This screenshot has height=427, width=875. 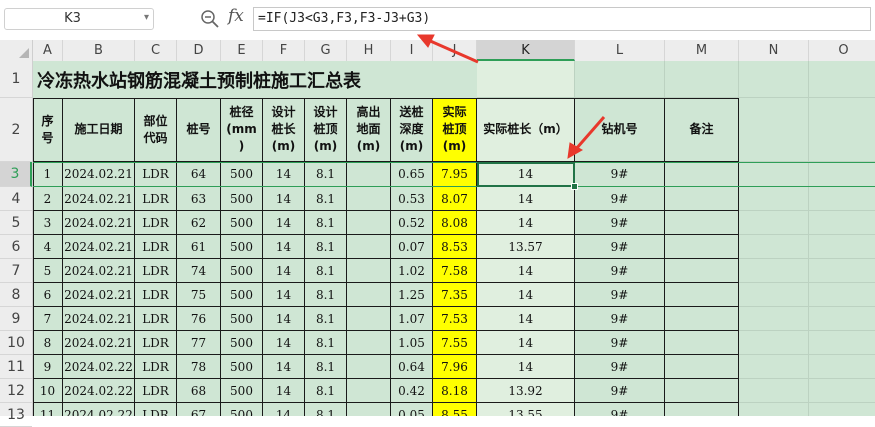 What do you see at coordinates (326, 130) in the screenshot?
I see `column-label-g: 设计 桩顶 (m)` at bounding box center [326, 130].